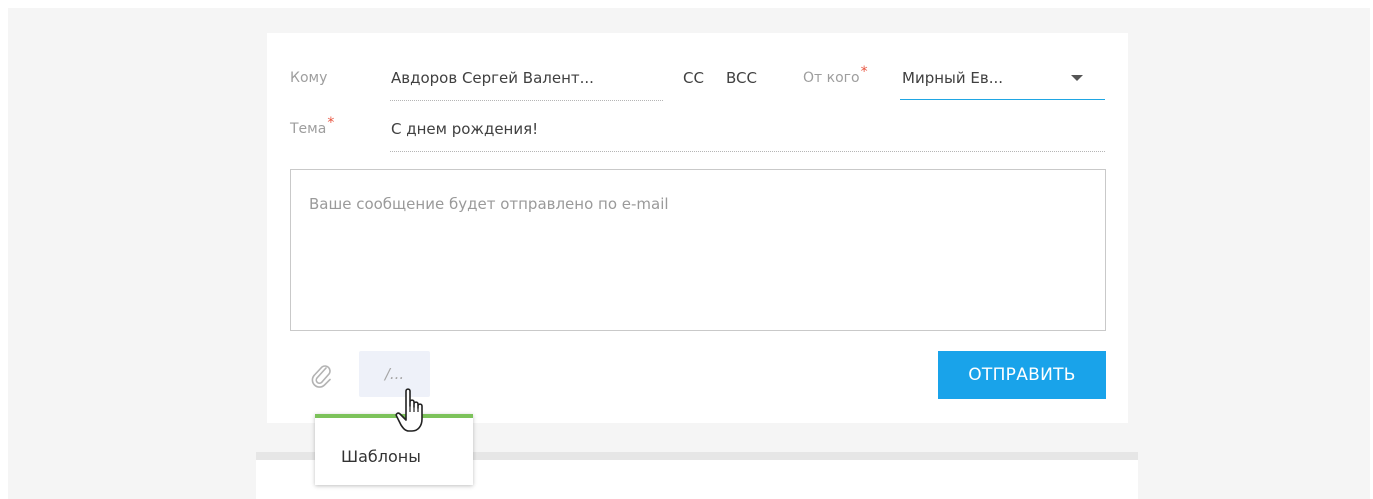 Image resolution: width=1373 pixels, height=499 pixels. I want to click on subject-label-text: Тема, so click(308, 129).